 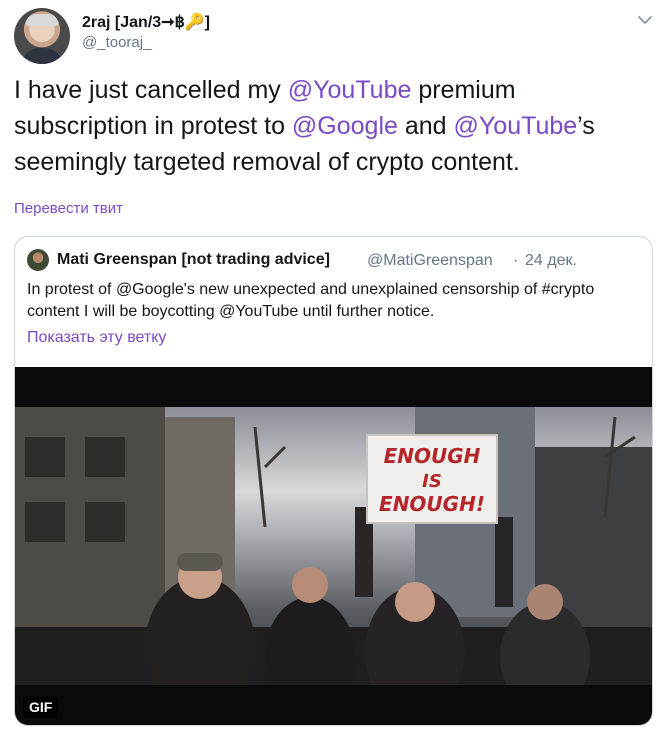 What do you see at coordinates (432, 504) in the screenshot?
I see `sign-text-line3: ENOUGH!` at bounding box center [432, 504].